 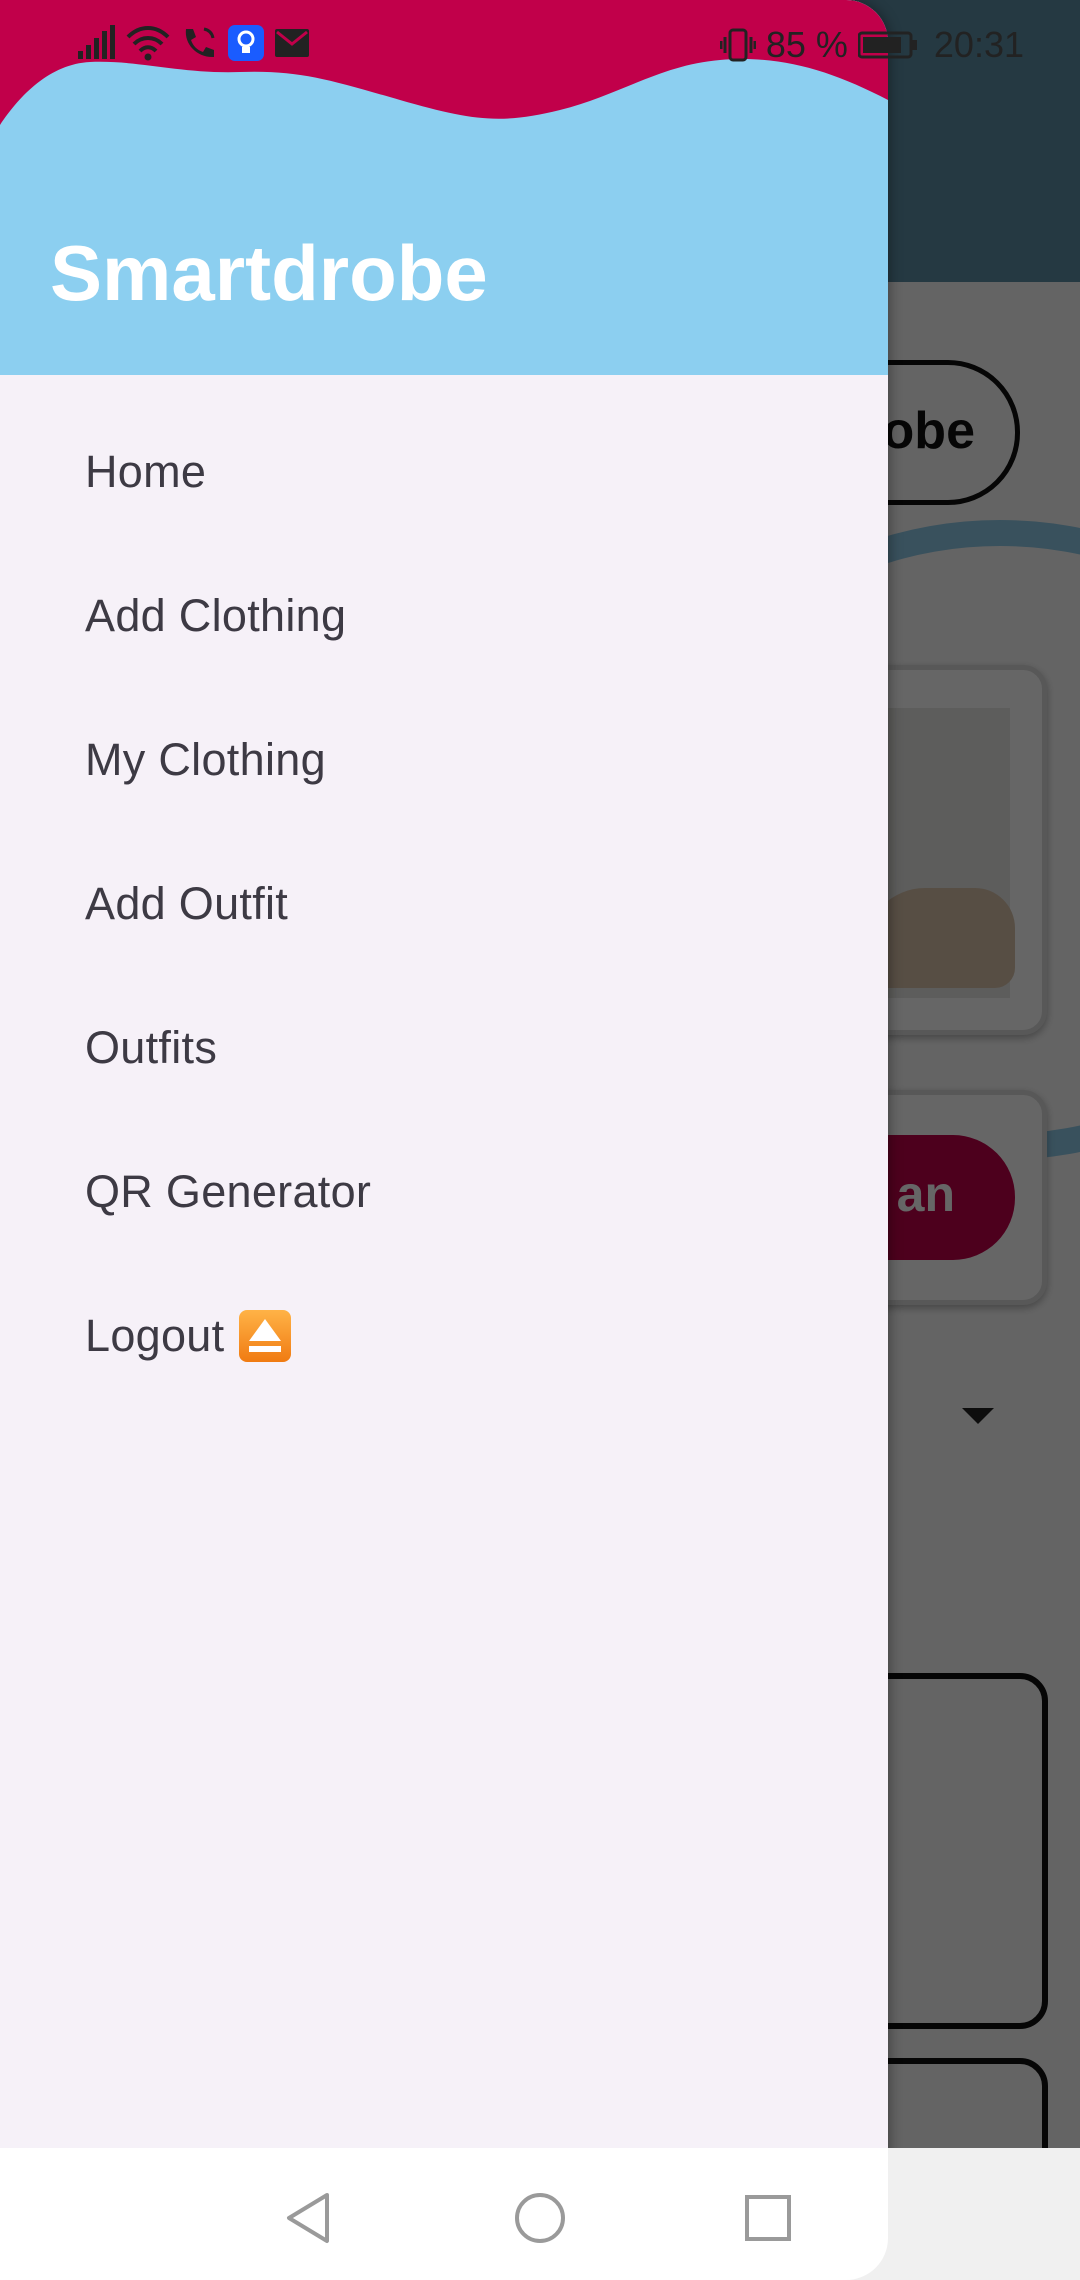 I want to click on eject-icon, so click(x=265, y=1336).